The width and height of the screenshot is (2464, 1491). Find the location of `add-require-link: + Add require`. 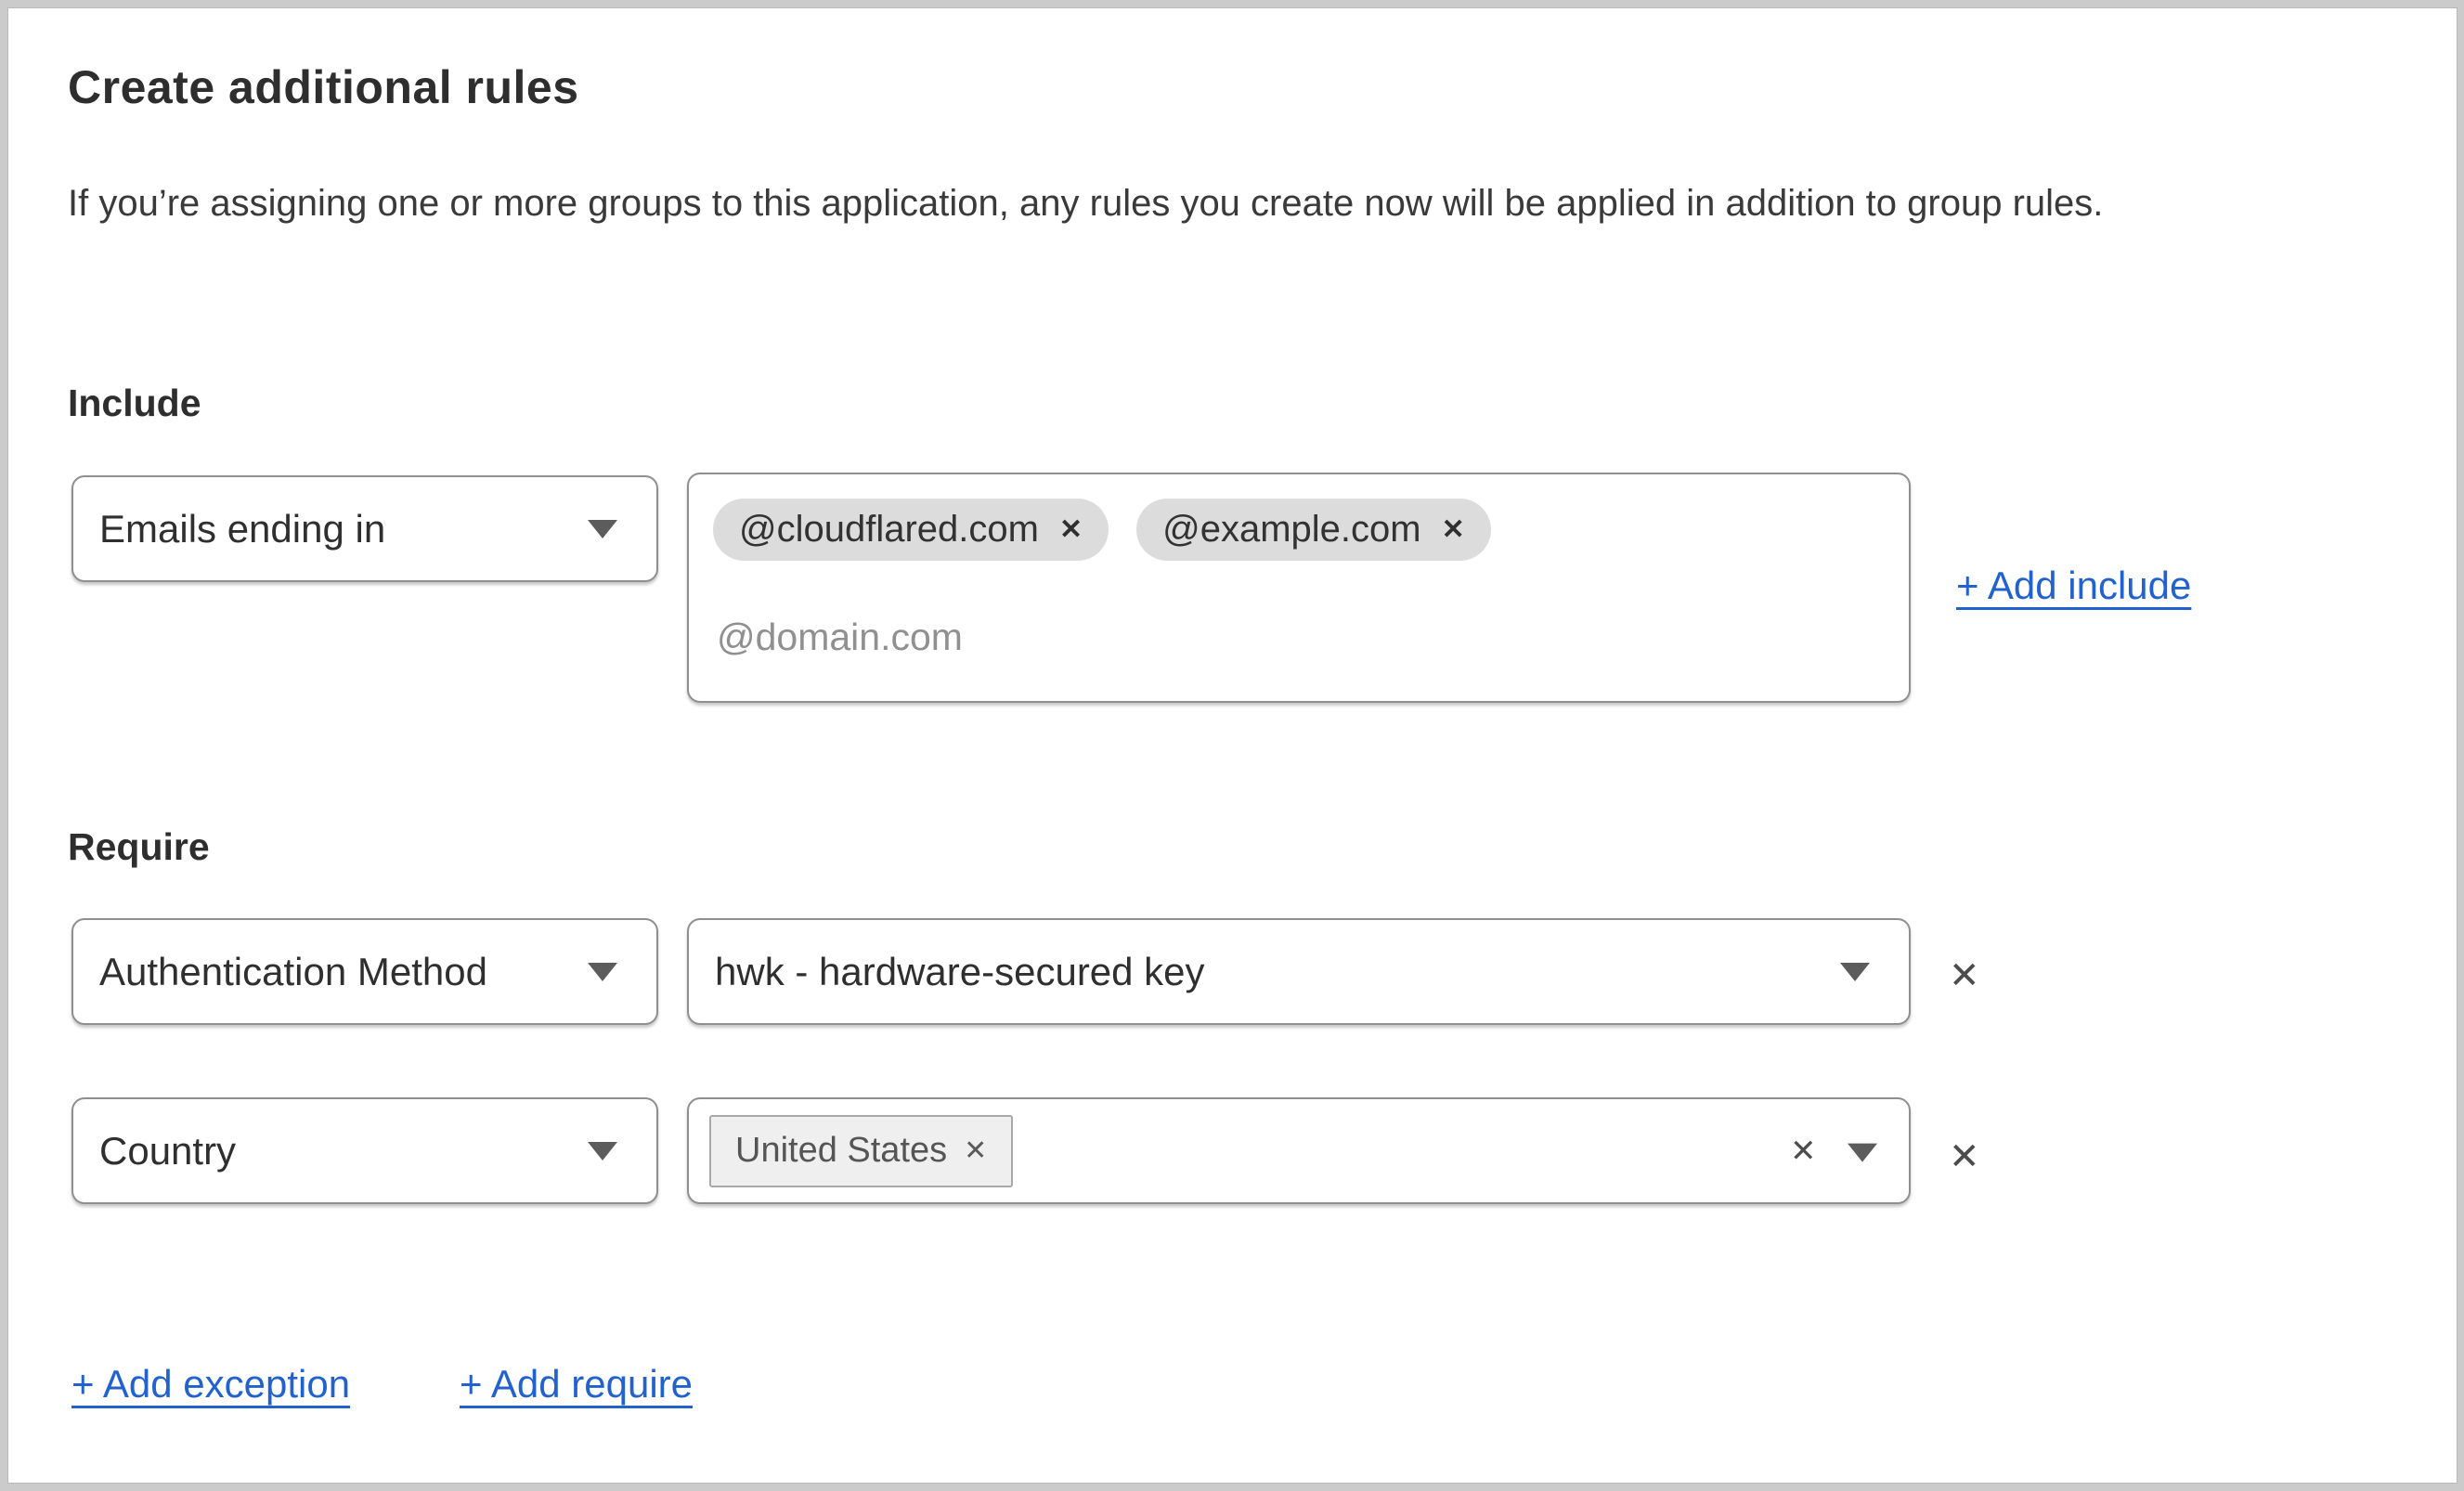

add-require-link: + Add require is located at coordinates (576, 1385).